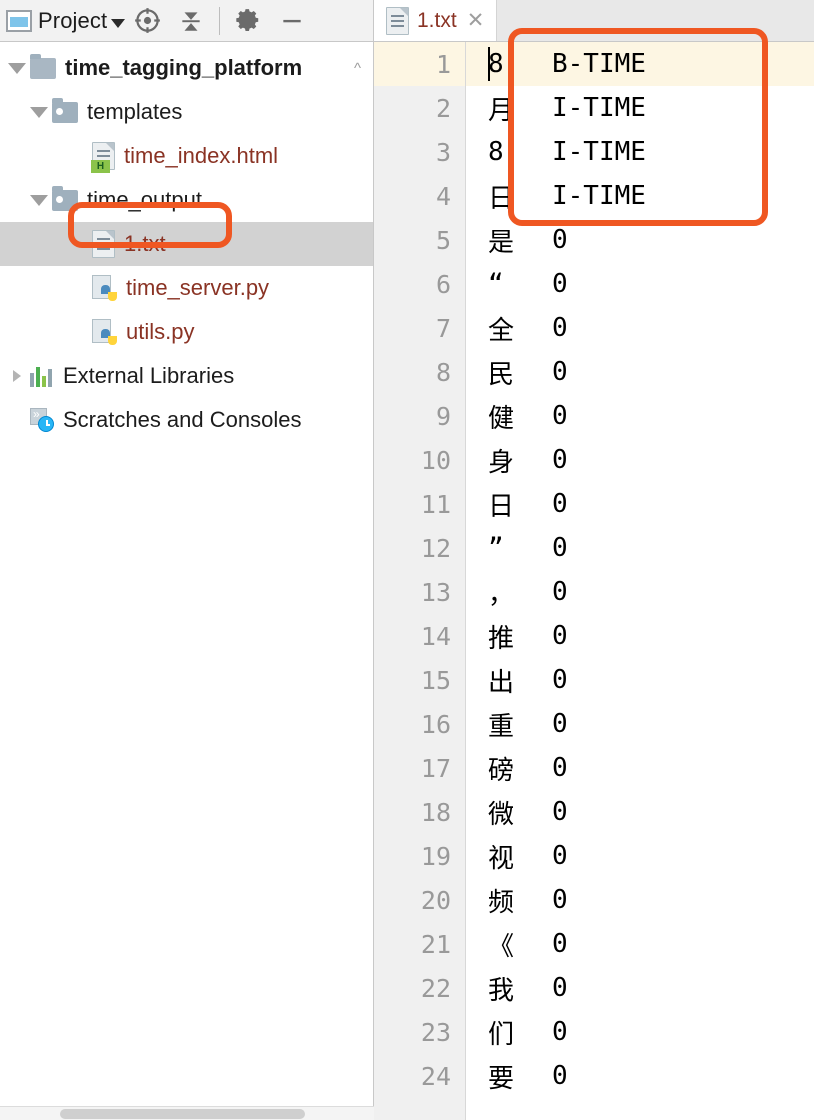 The height and width of the screenshot is (1120, 814). What do you see at coordinates (436, 20) in the screenshot?
I see `tab-1-txt: 1.txt ✕` at bounding box center [436, 20].